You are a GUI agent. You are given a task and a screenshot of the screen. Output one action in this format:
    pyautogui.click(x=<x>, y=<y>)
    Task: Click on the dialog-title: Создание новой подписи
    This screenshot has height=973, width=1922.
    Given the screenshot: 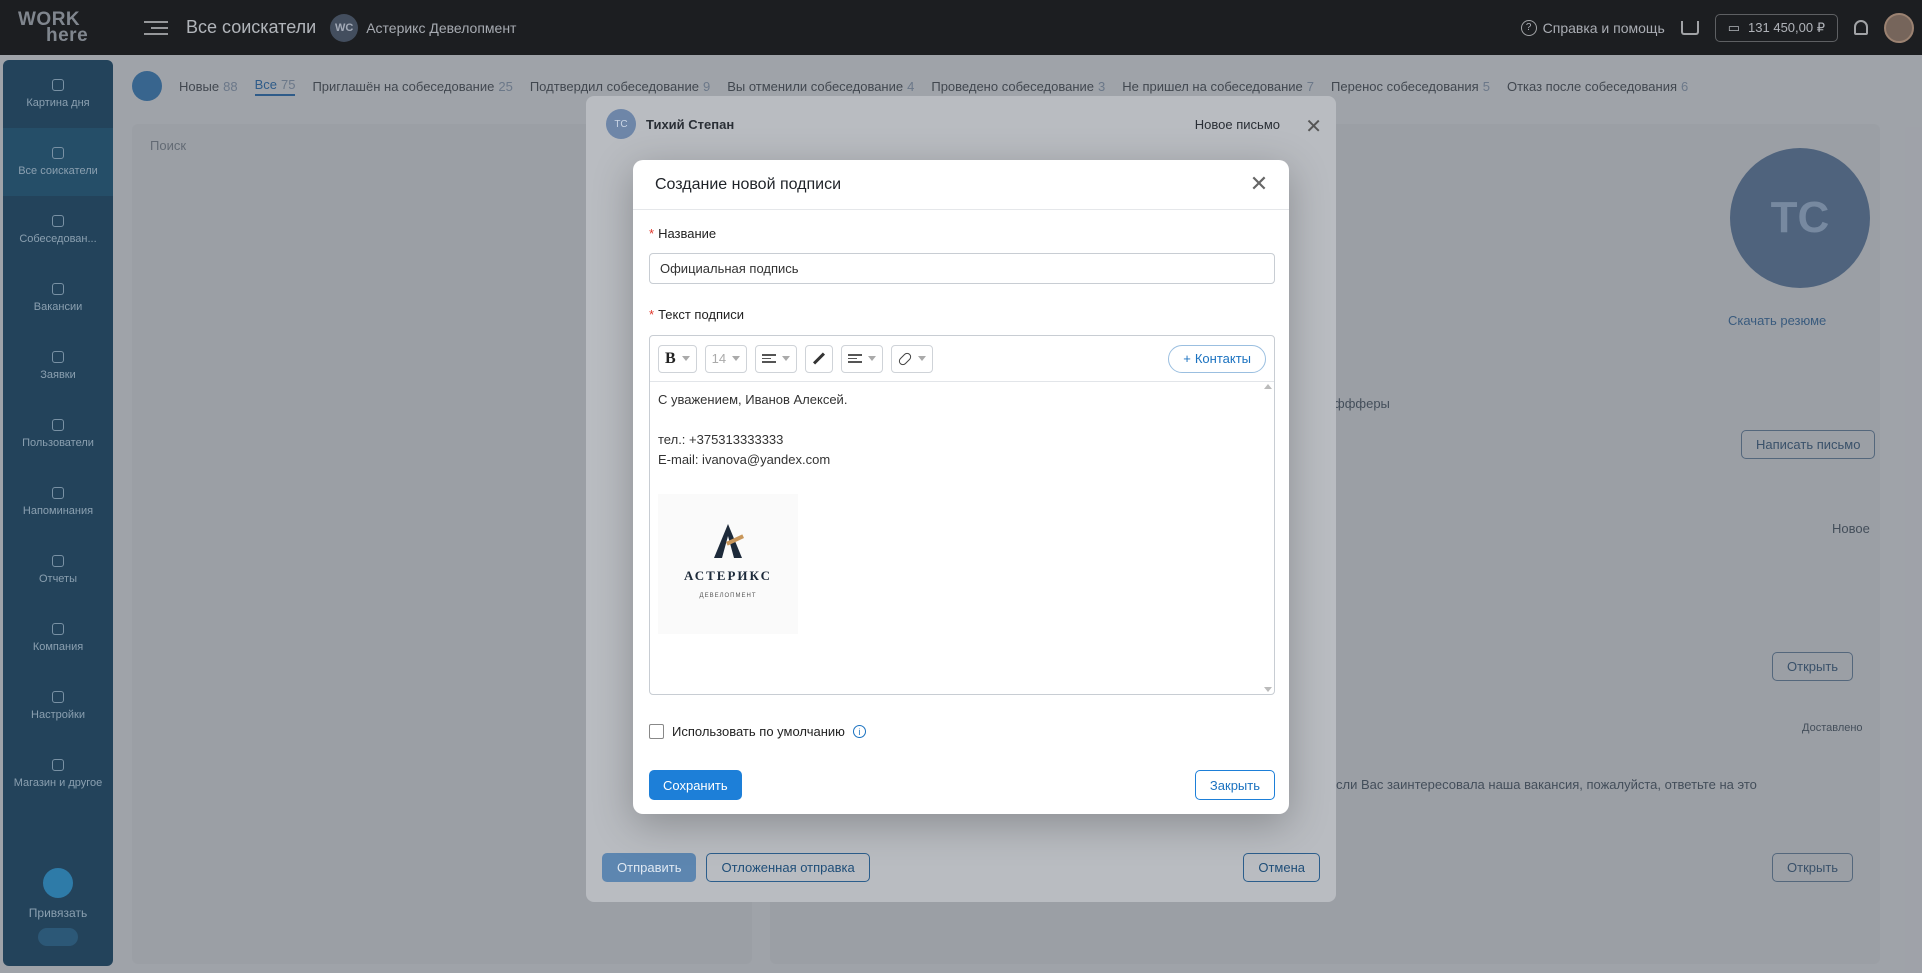 What is the action you would take?
    pyautogui.click(x=748, y=184)
    